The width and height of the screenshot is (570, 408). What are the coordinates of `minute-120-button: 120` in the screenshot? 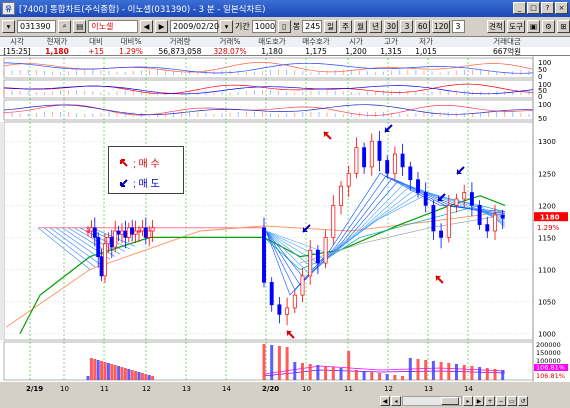 It's located at (441, 26).